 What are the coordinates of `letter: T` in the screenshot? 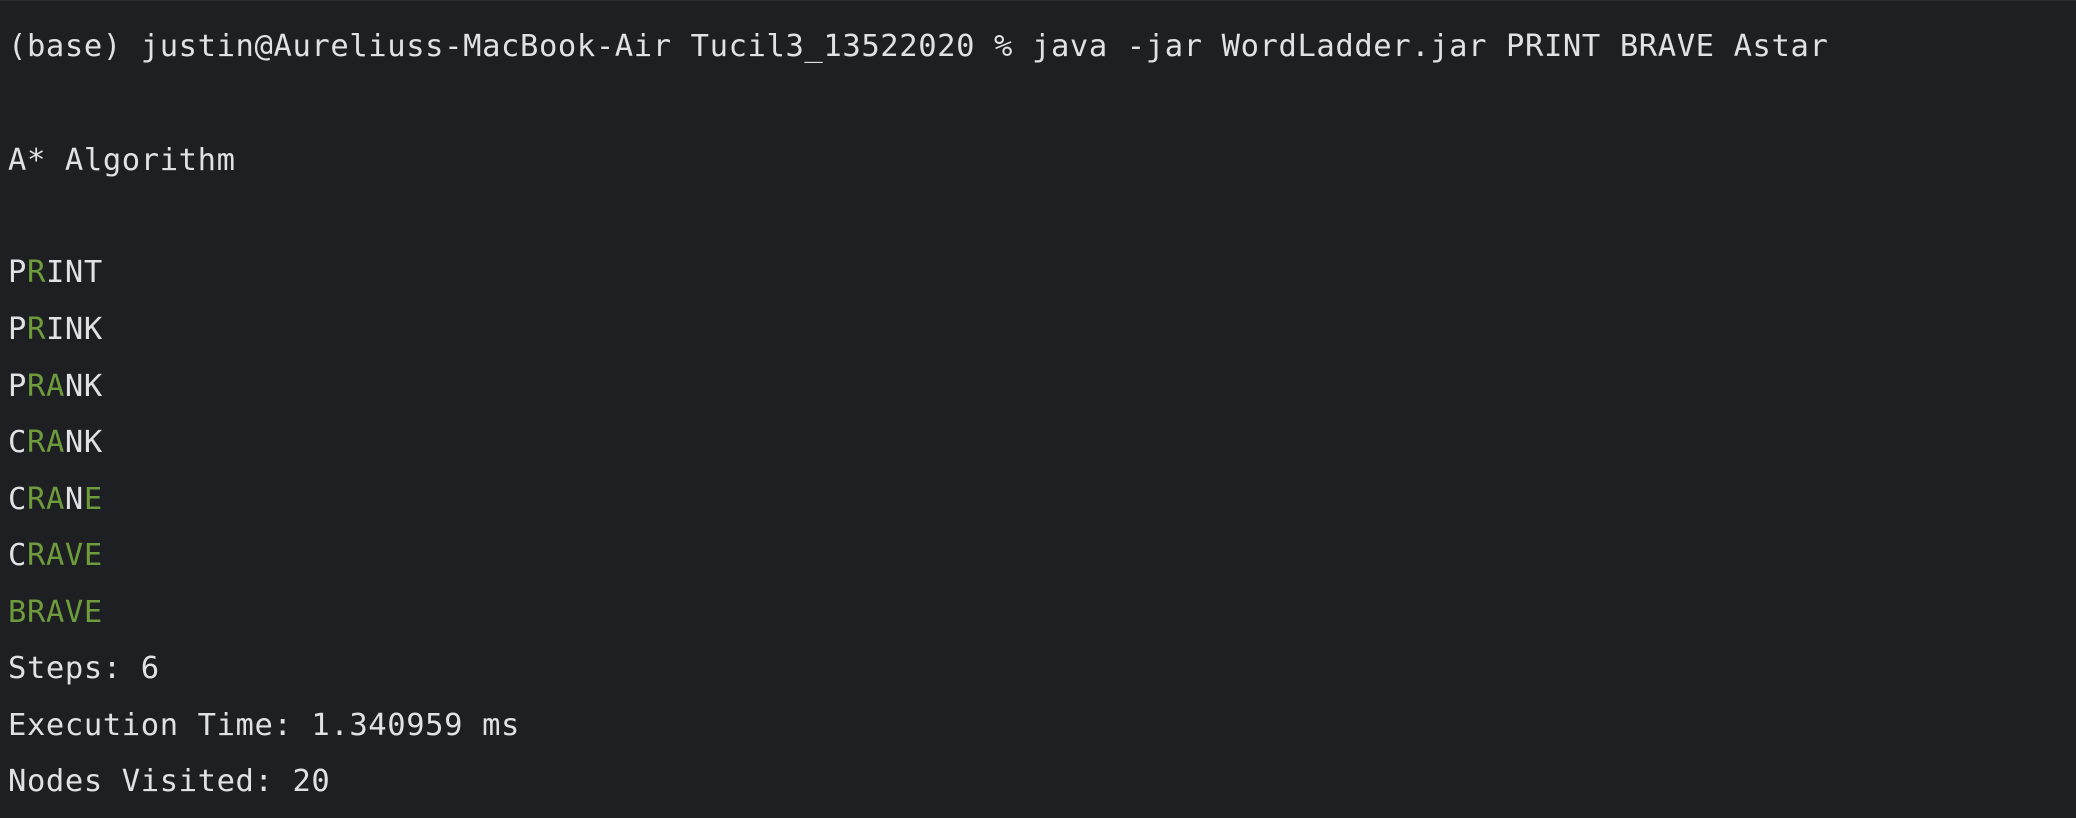 It's located at (93, 272).